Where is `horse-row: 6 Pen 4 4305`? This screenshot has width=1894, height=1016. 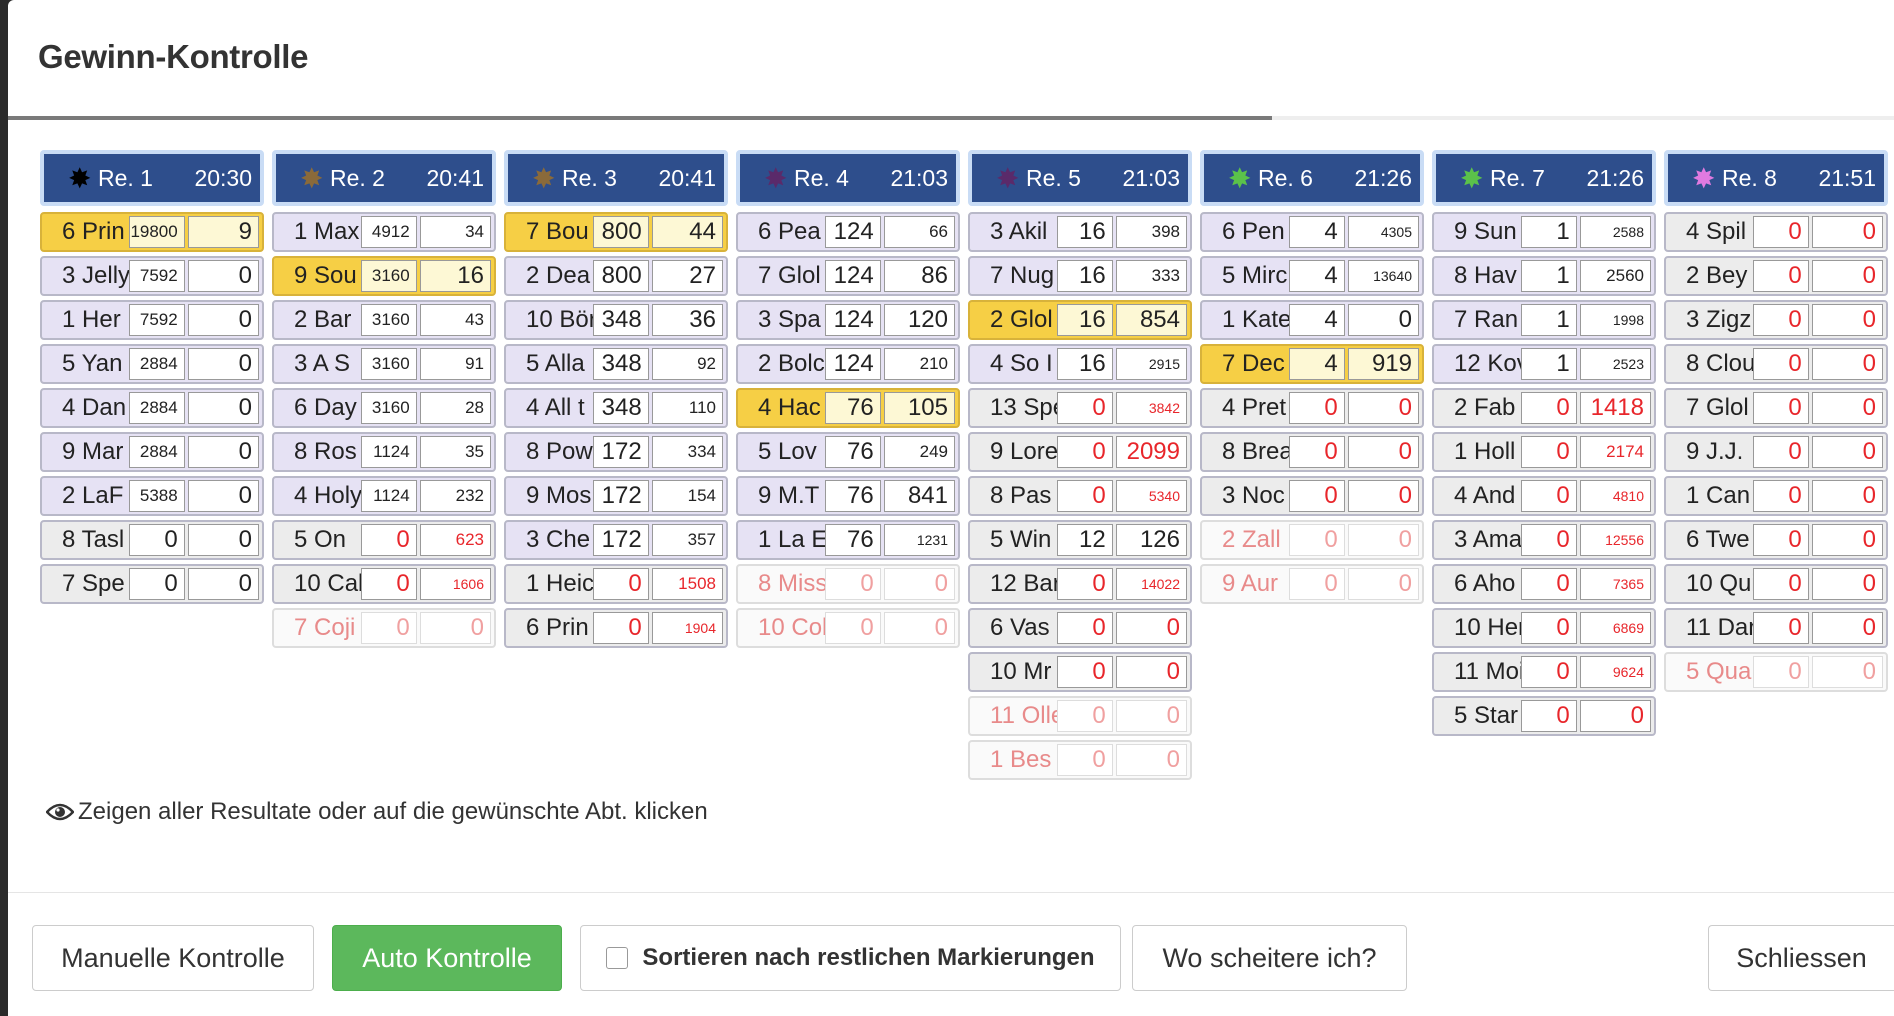 horse-row: 6 Pen 4 4305 is located at coordinates (1312, 232).